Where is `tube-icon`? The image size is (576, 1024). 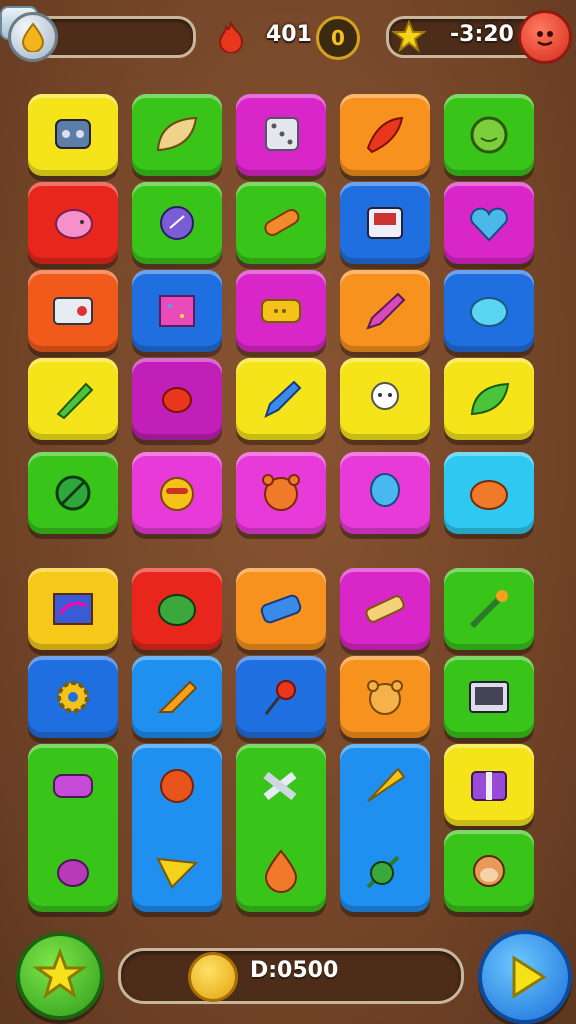
tube-icon is located at coordinates (281, 223).